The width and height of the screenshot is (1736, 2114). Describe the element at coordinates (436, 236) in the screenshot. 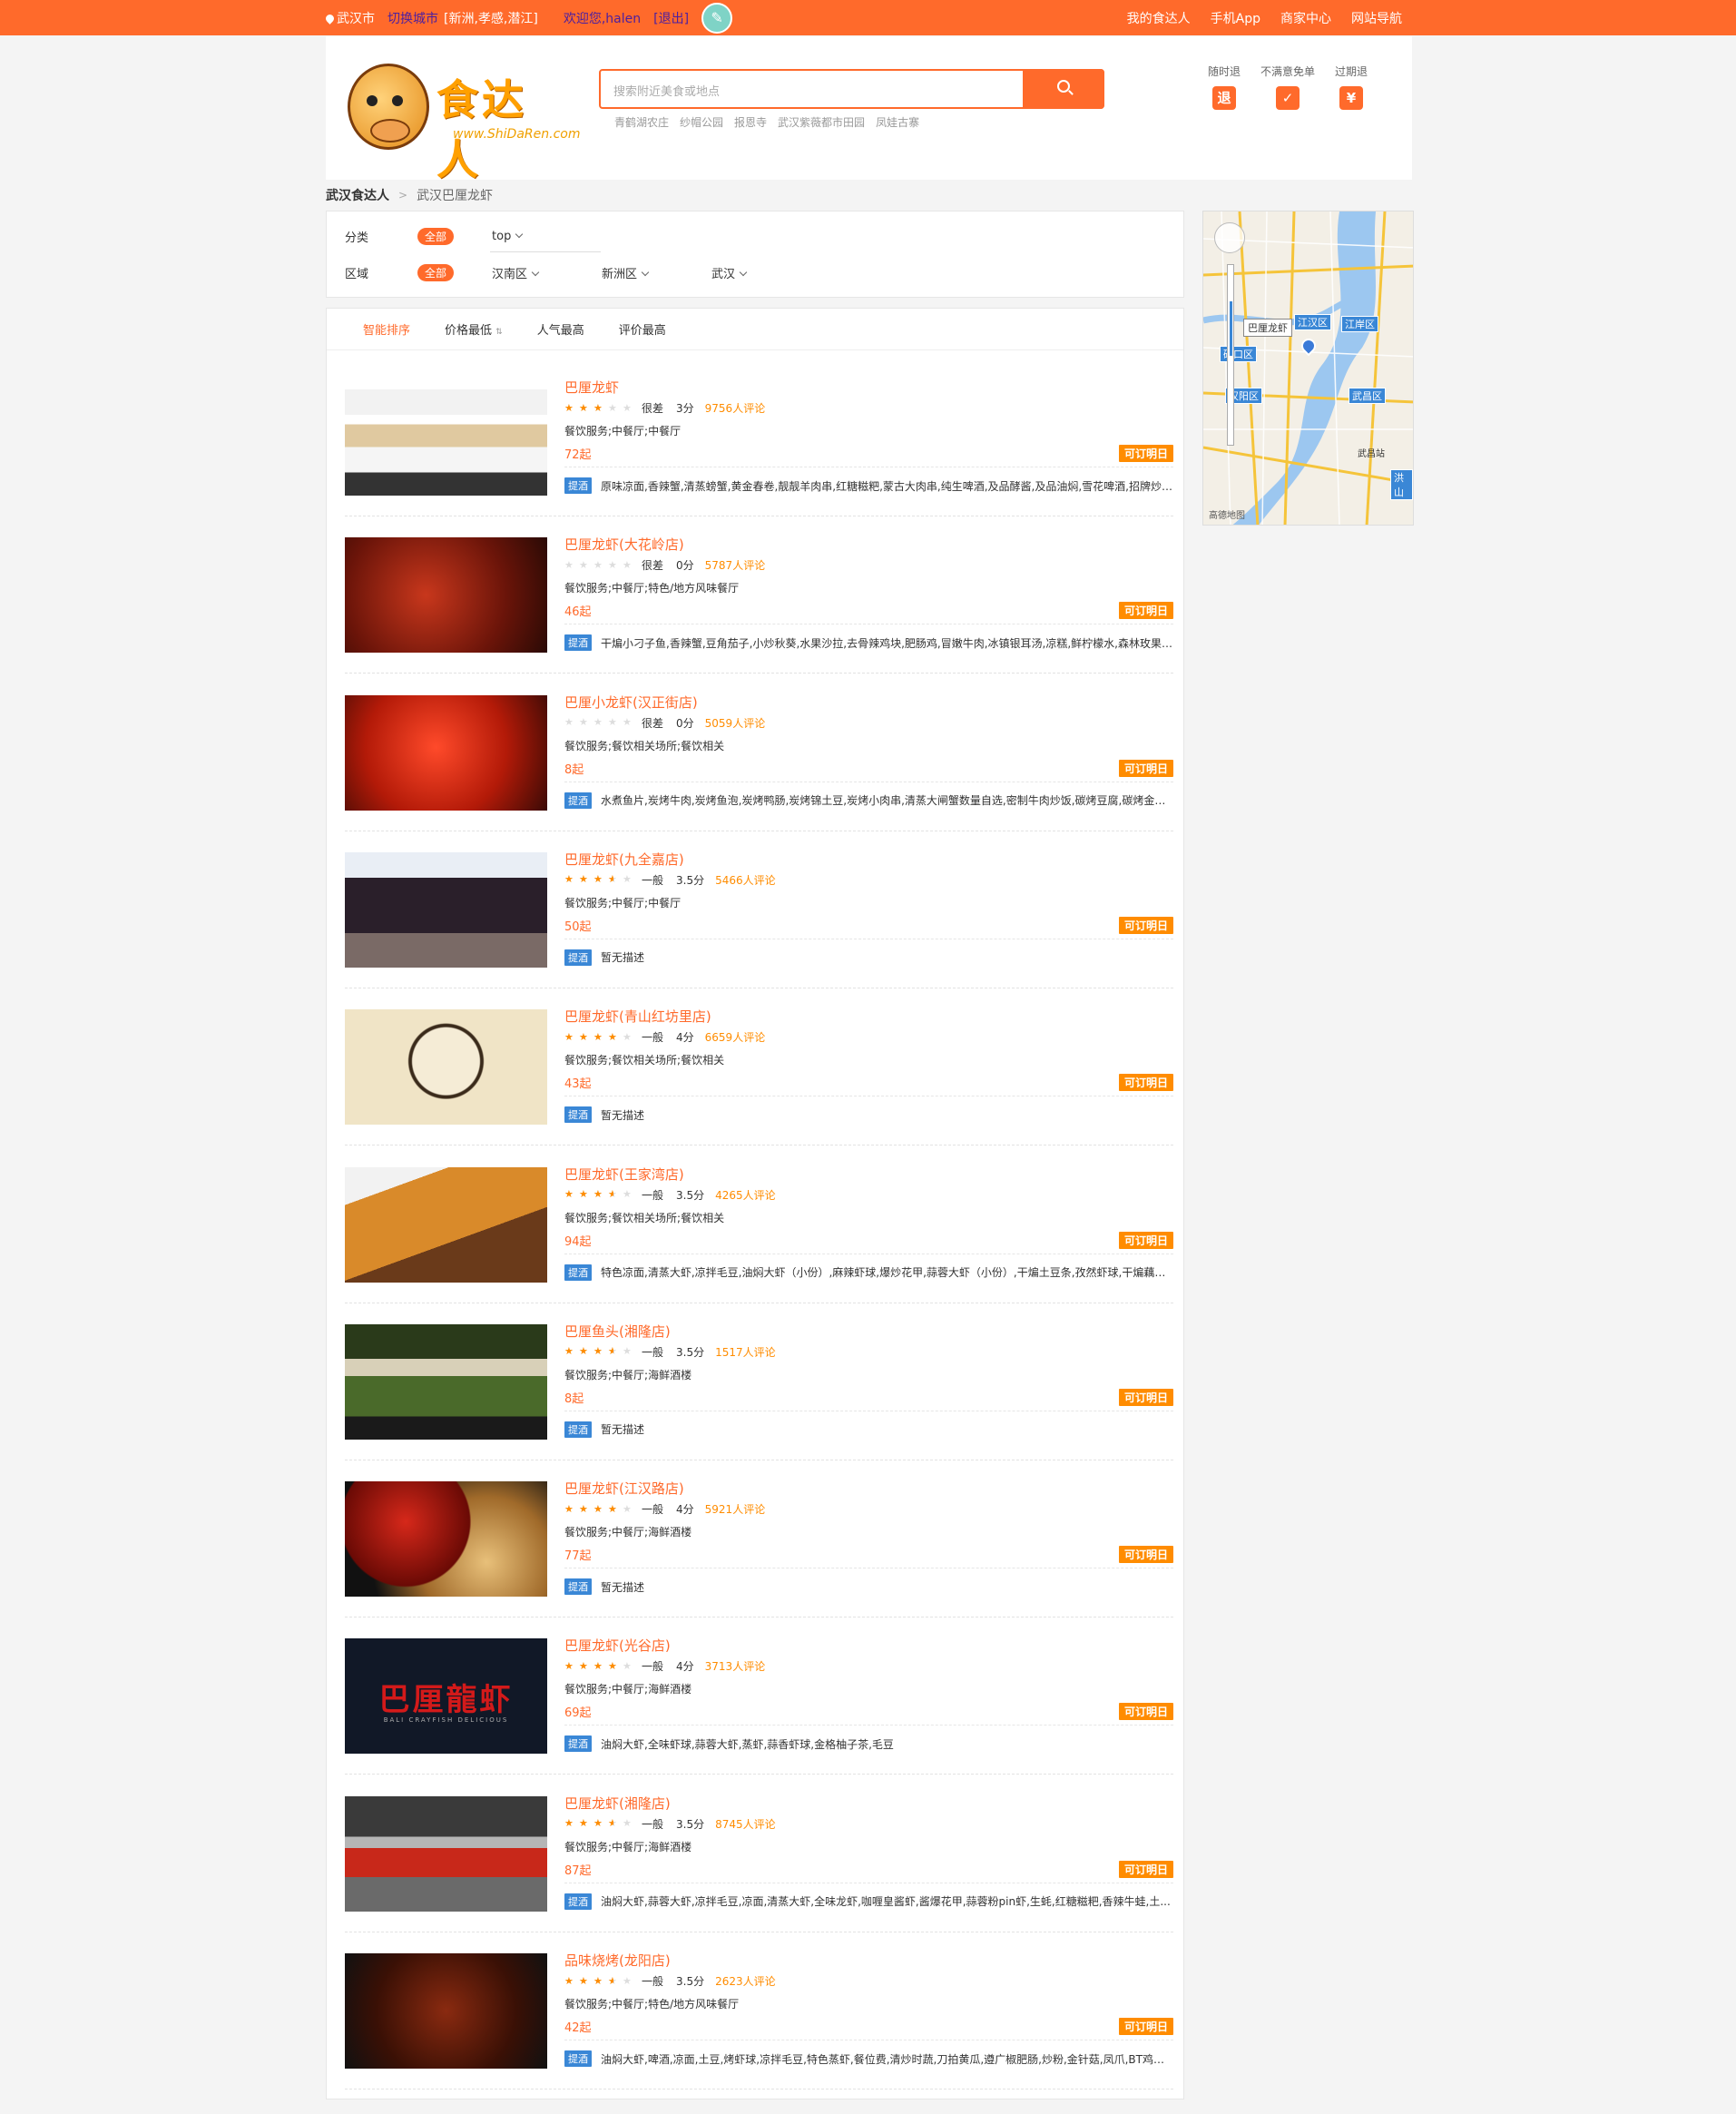

I see `category-all-button: 全部` at that location.